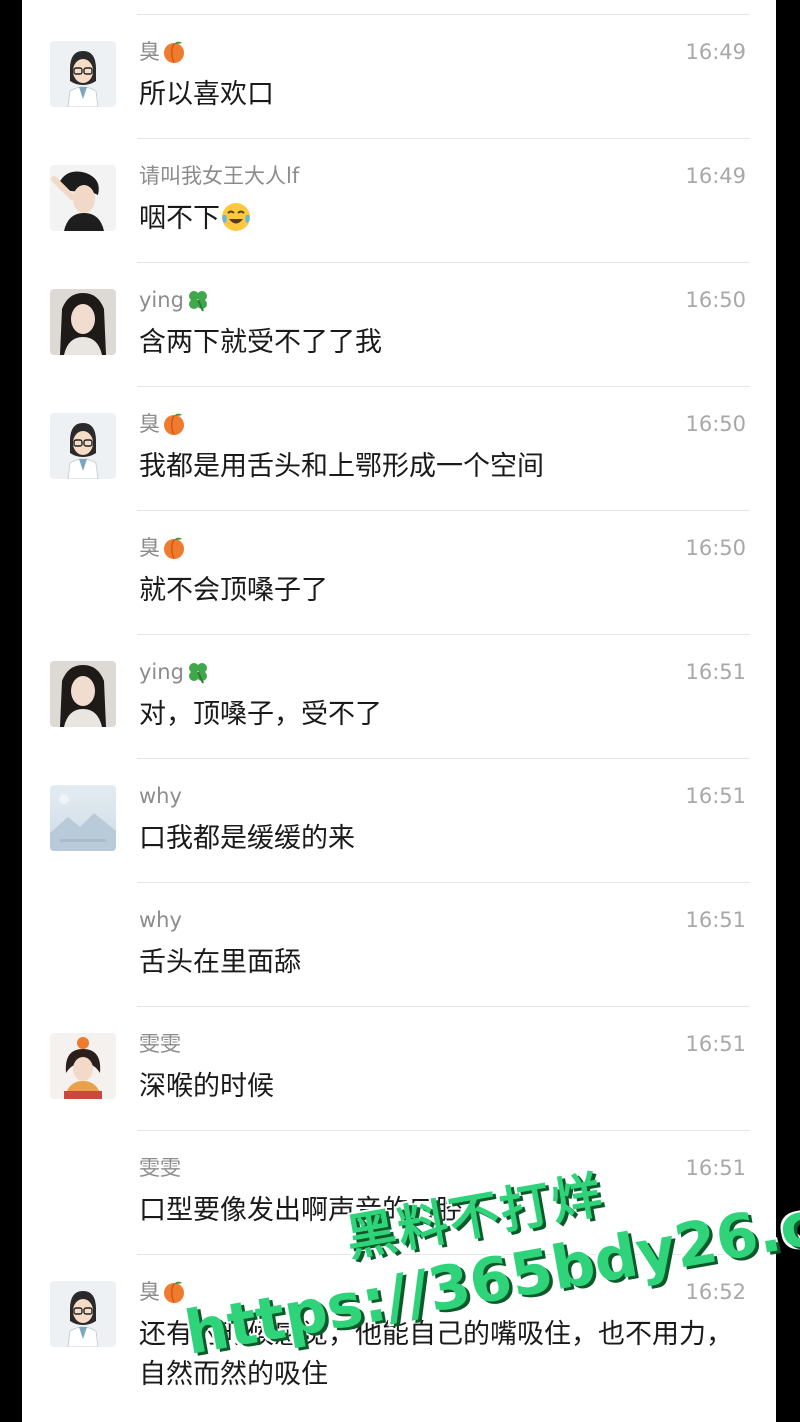 This screenshot has height=1422, width=800. I want to click on message-text: 我都是用舌头和上鄂形成一个空间, so click(439, 467).